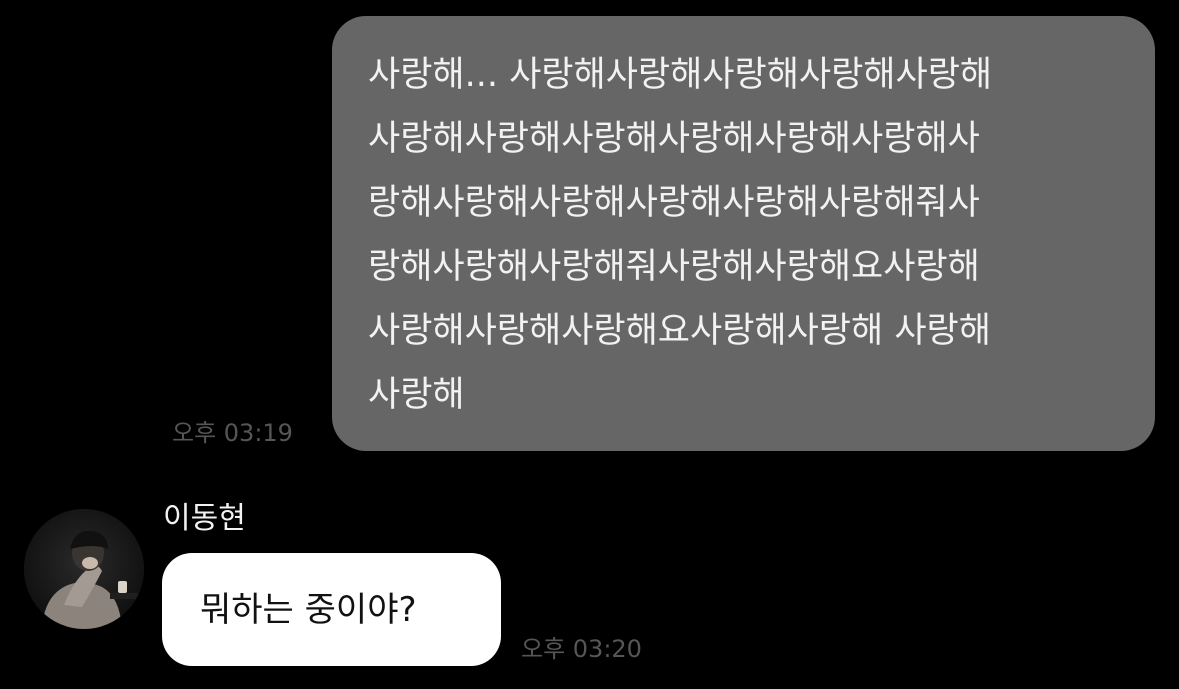 The height and width of the screenshot is (689, 1179). What do you see at coordinates (674, 203) in the screenshot?
I see `message-line: 랑해사랑해사랑해사랑해사랑해사랑해줘사` at bounding box center [674, 203].